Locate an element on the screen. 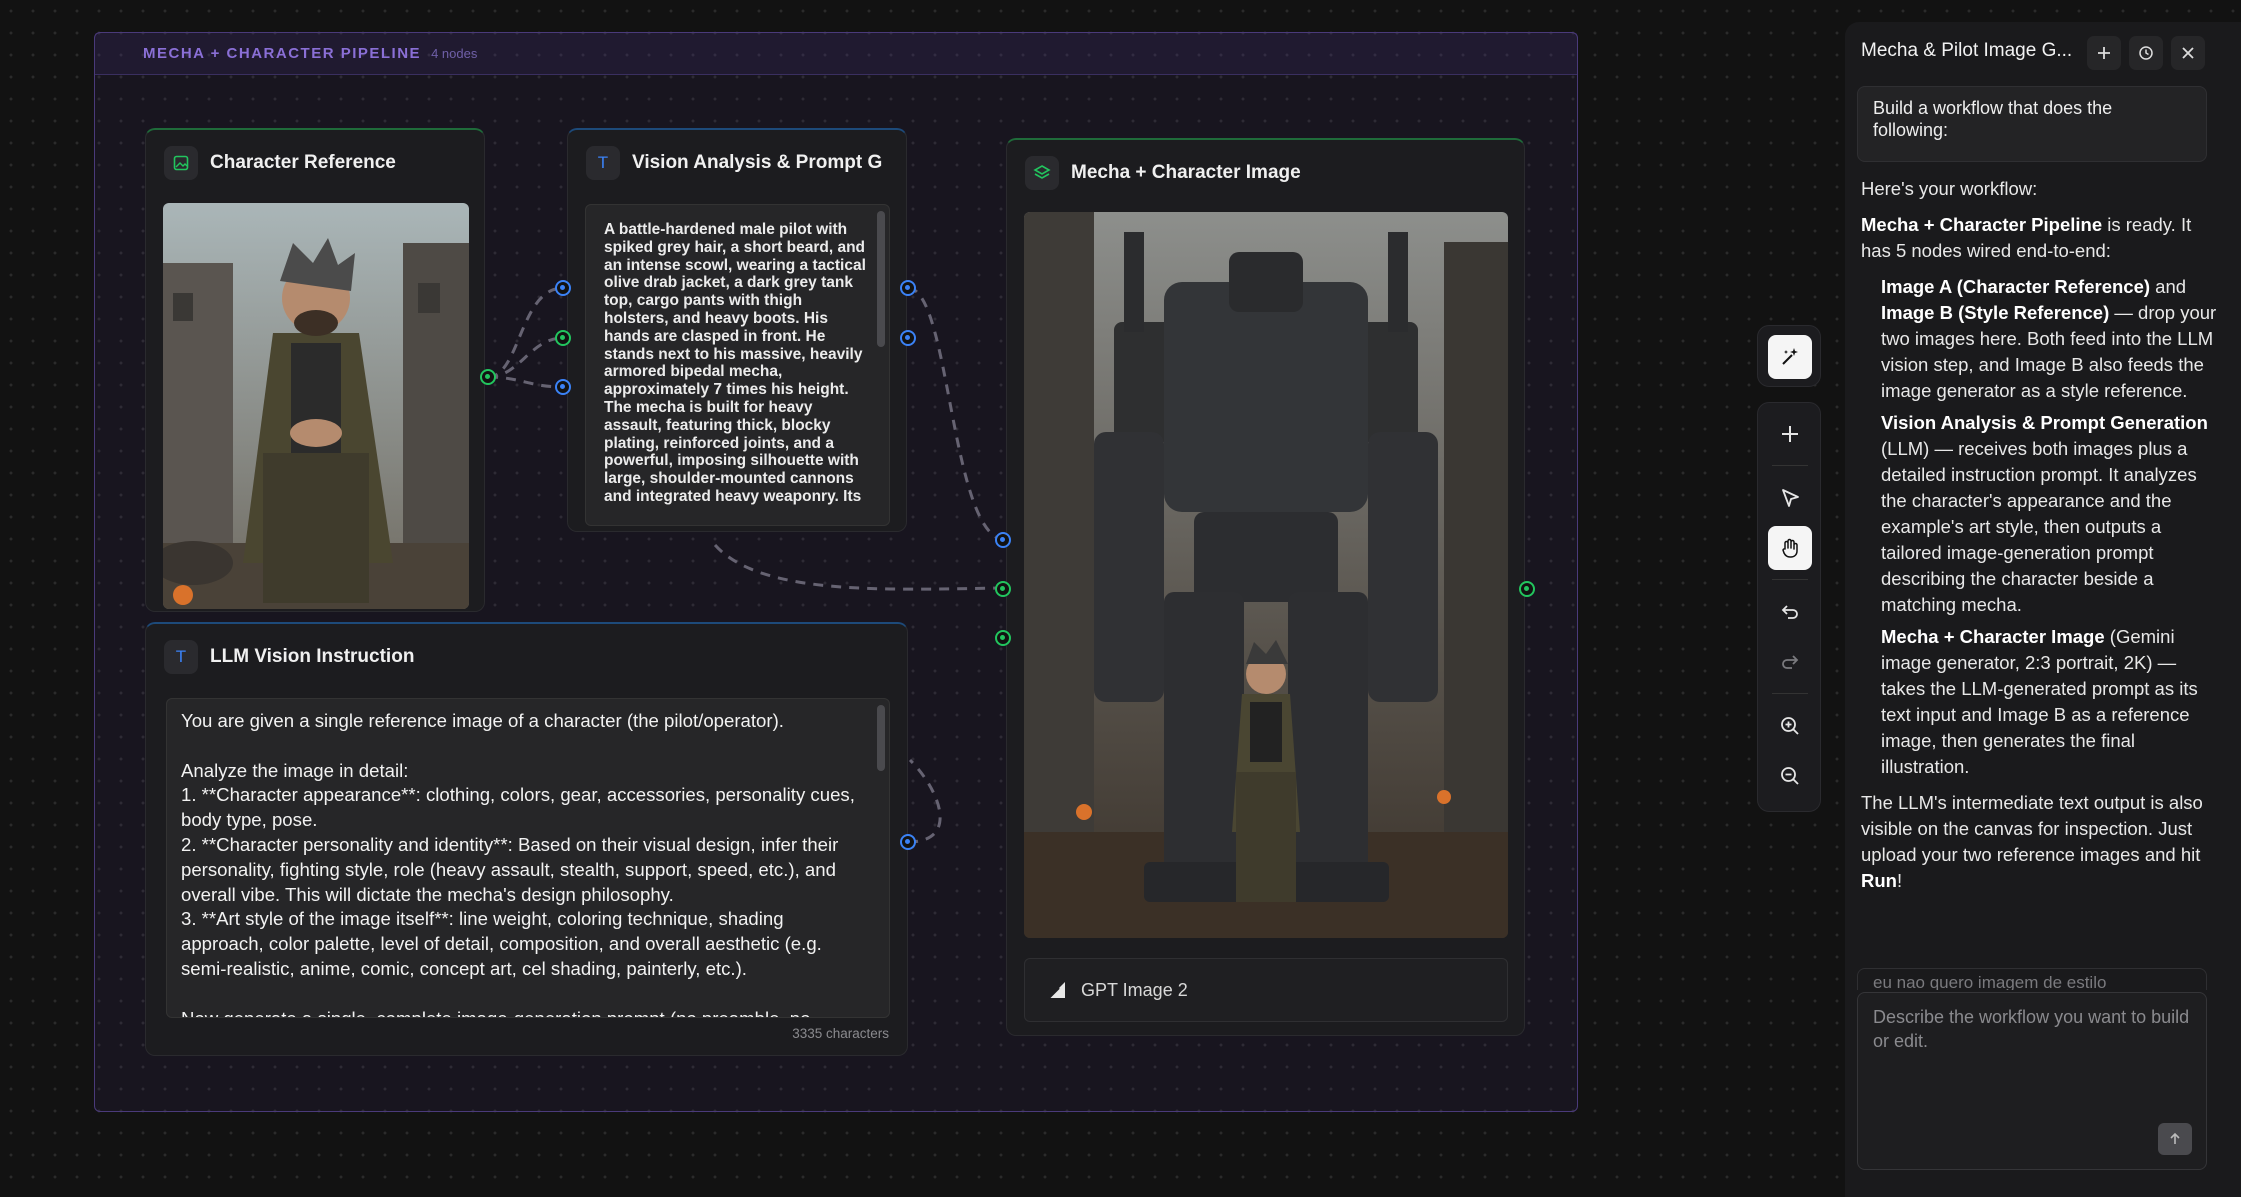  add-node-icon is located at coordinates (1790, 434).